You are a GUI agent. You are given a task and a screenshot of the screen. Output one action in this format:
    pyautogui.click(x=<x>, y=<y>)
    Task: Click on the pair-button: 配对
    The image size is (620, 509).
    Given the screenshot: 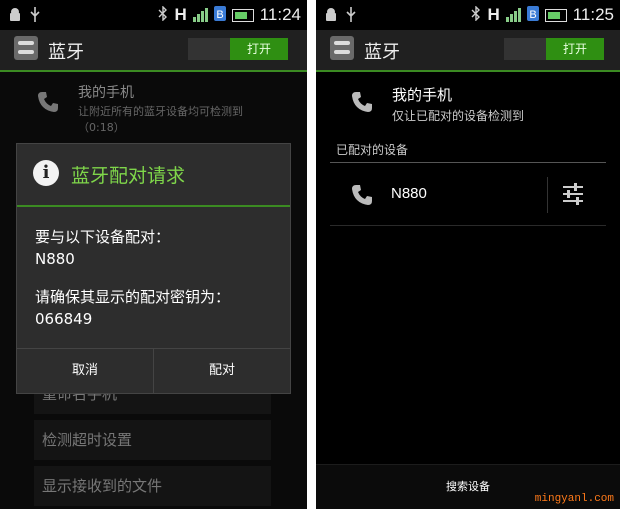 What is the action you would take?
    pyautogui.click(x=221, y=371)
    